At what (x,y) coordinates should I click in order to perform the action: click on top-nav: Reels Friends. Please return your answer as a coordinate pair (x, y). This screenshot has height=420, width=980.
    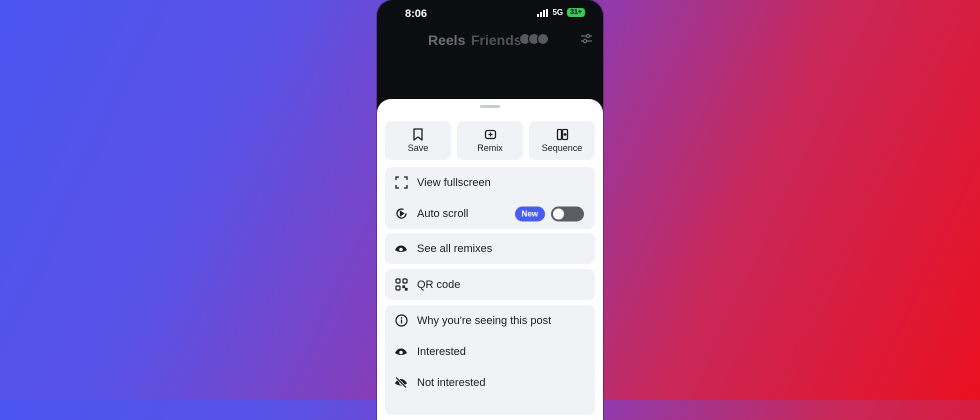
    Looking at the image, I should click on (490, 39).